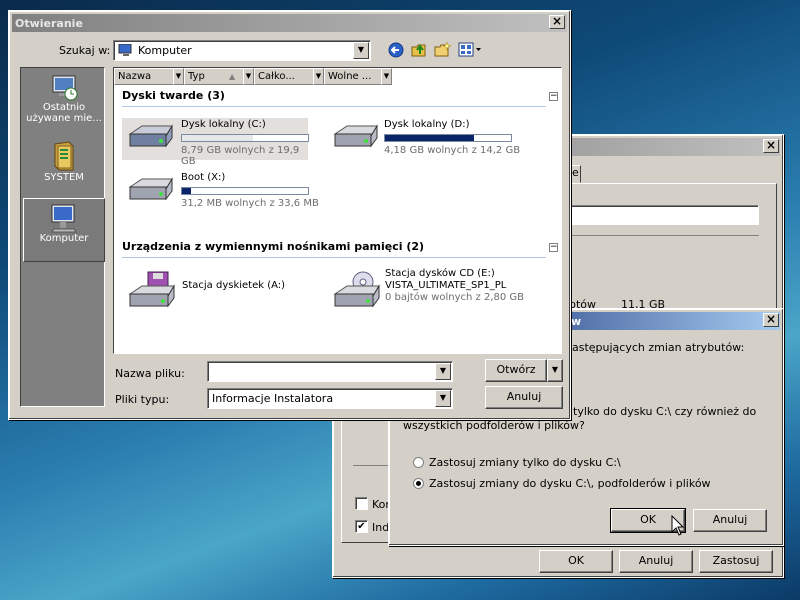  What do you see at coordinates (730, 520) in the screenshot?
I see `attr-cancel-button: Anuluj` at bounding box center [730, 520].